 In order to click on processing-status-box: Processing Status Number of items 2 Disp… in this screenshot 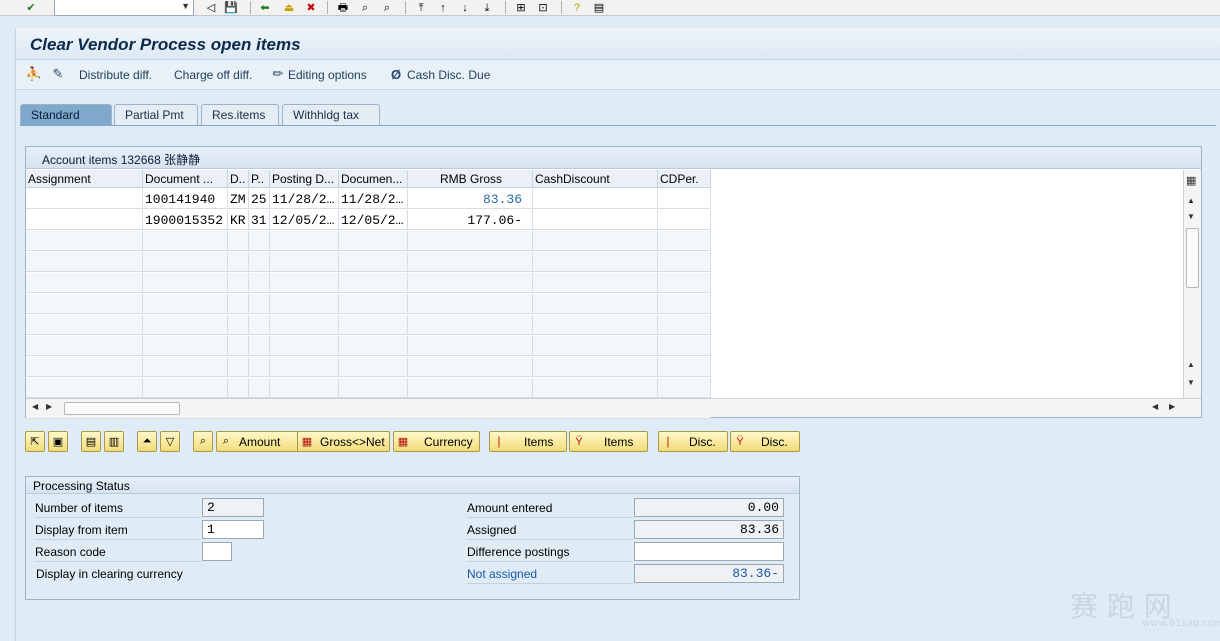, I will do `click(412, 538)`.